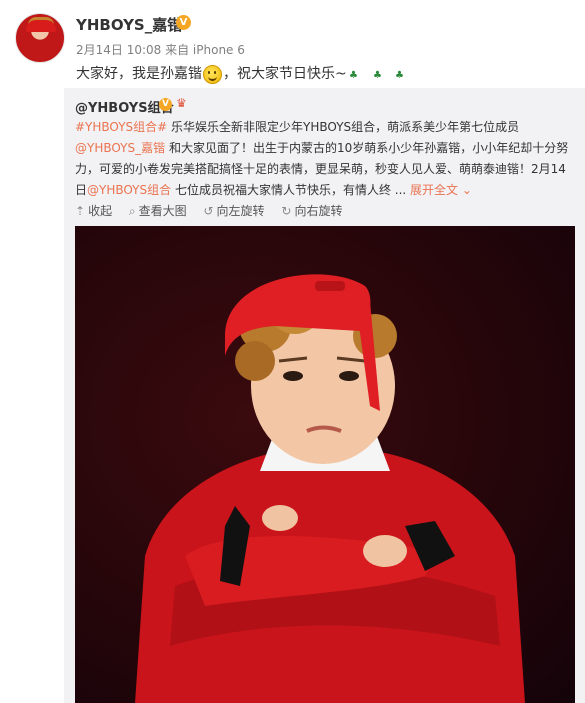 This screenshot has height=703, width=585. Describe the element at coordinates (286, 211) in the screenshot. I see `rotate-right-icon: ↻` at that location.